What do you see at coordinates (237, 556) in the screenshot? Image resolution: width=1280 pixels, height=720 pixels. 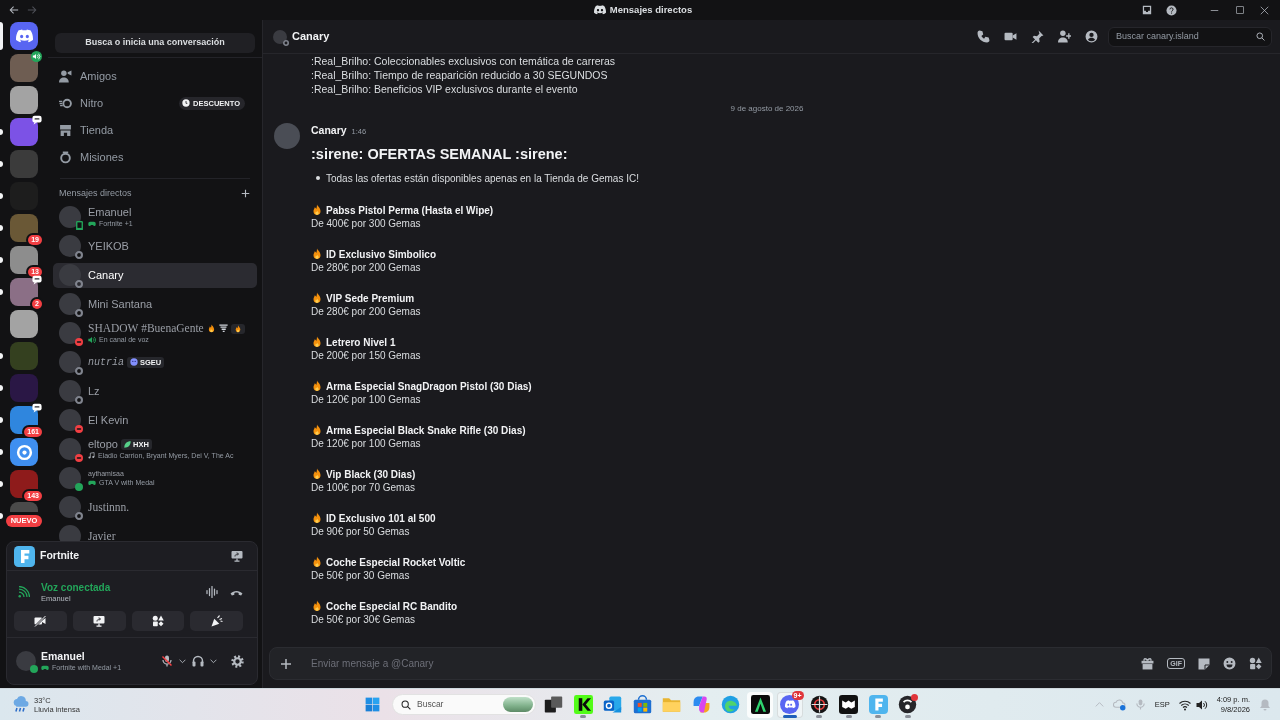 I see `screen-button` at bounding box center [237, 556].